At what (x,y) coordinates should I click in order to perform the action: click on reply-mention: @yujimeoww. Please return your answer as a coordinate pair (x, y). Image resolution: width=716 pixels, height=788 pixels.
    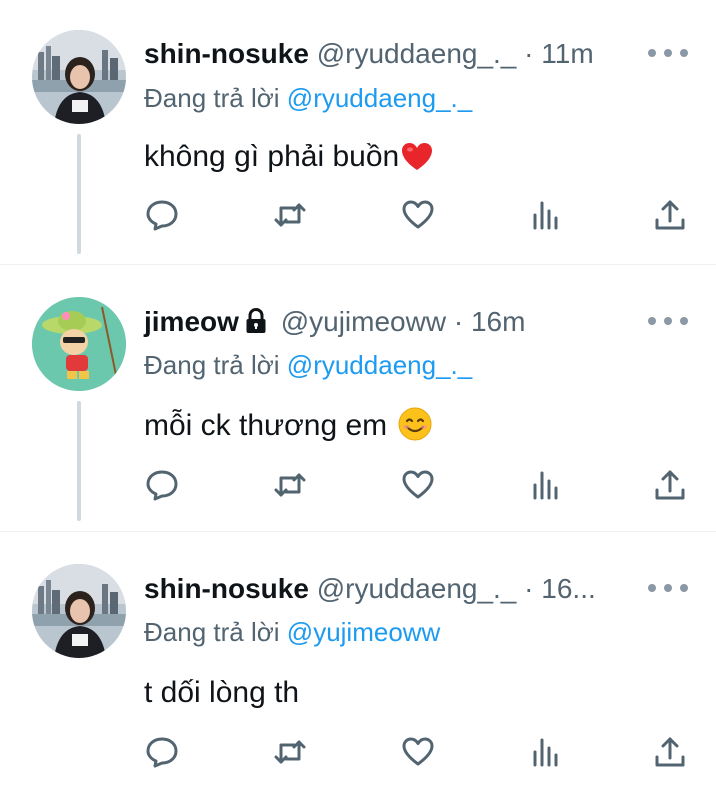
    Looking at the image, I should click on (364, 632).